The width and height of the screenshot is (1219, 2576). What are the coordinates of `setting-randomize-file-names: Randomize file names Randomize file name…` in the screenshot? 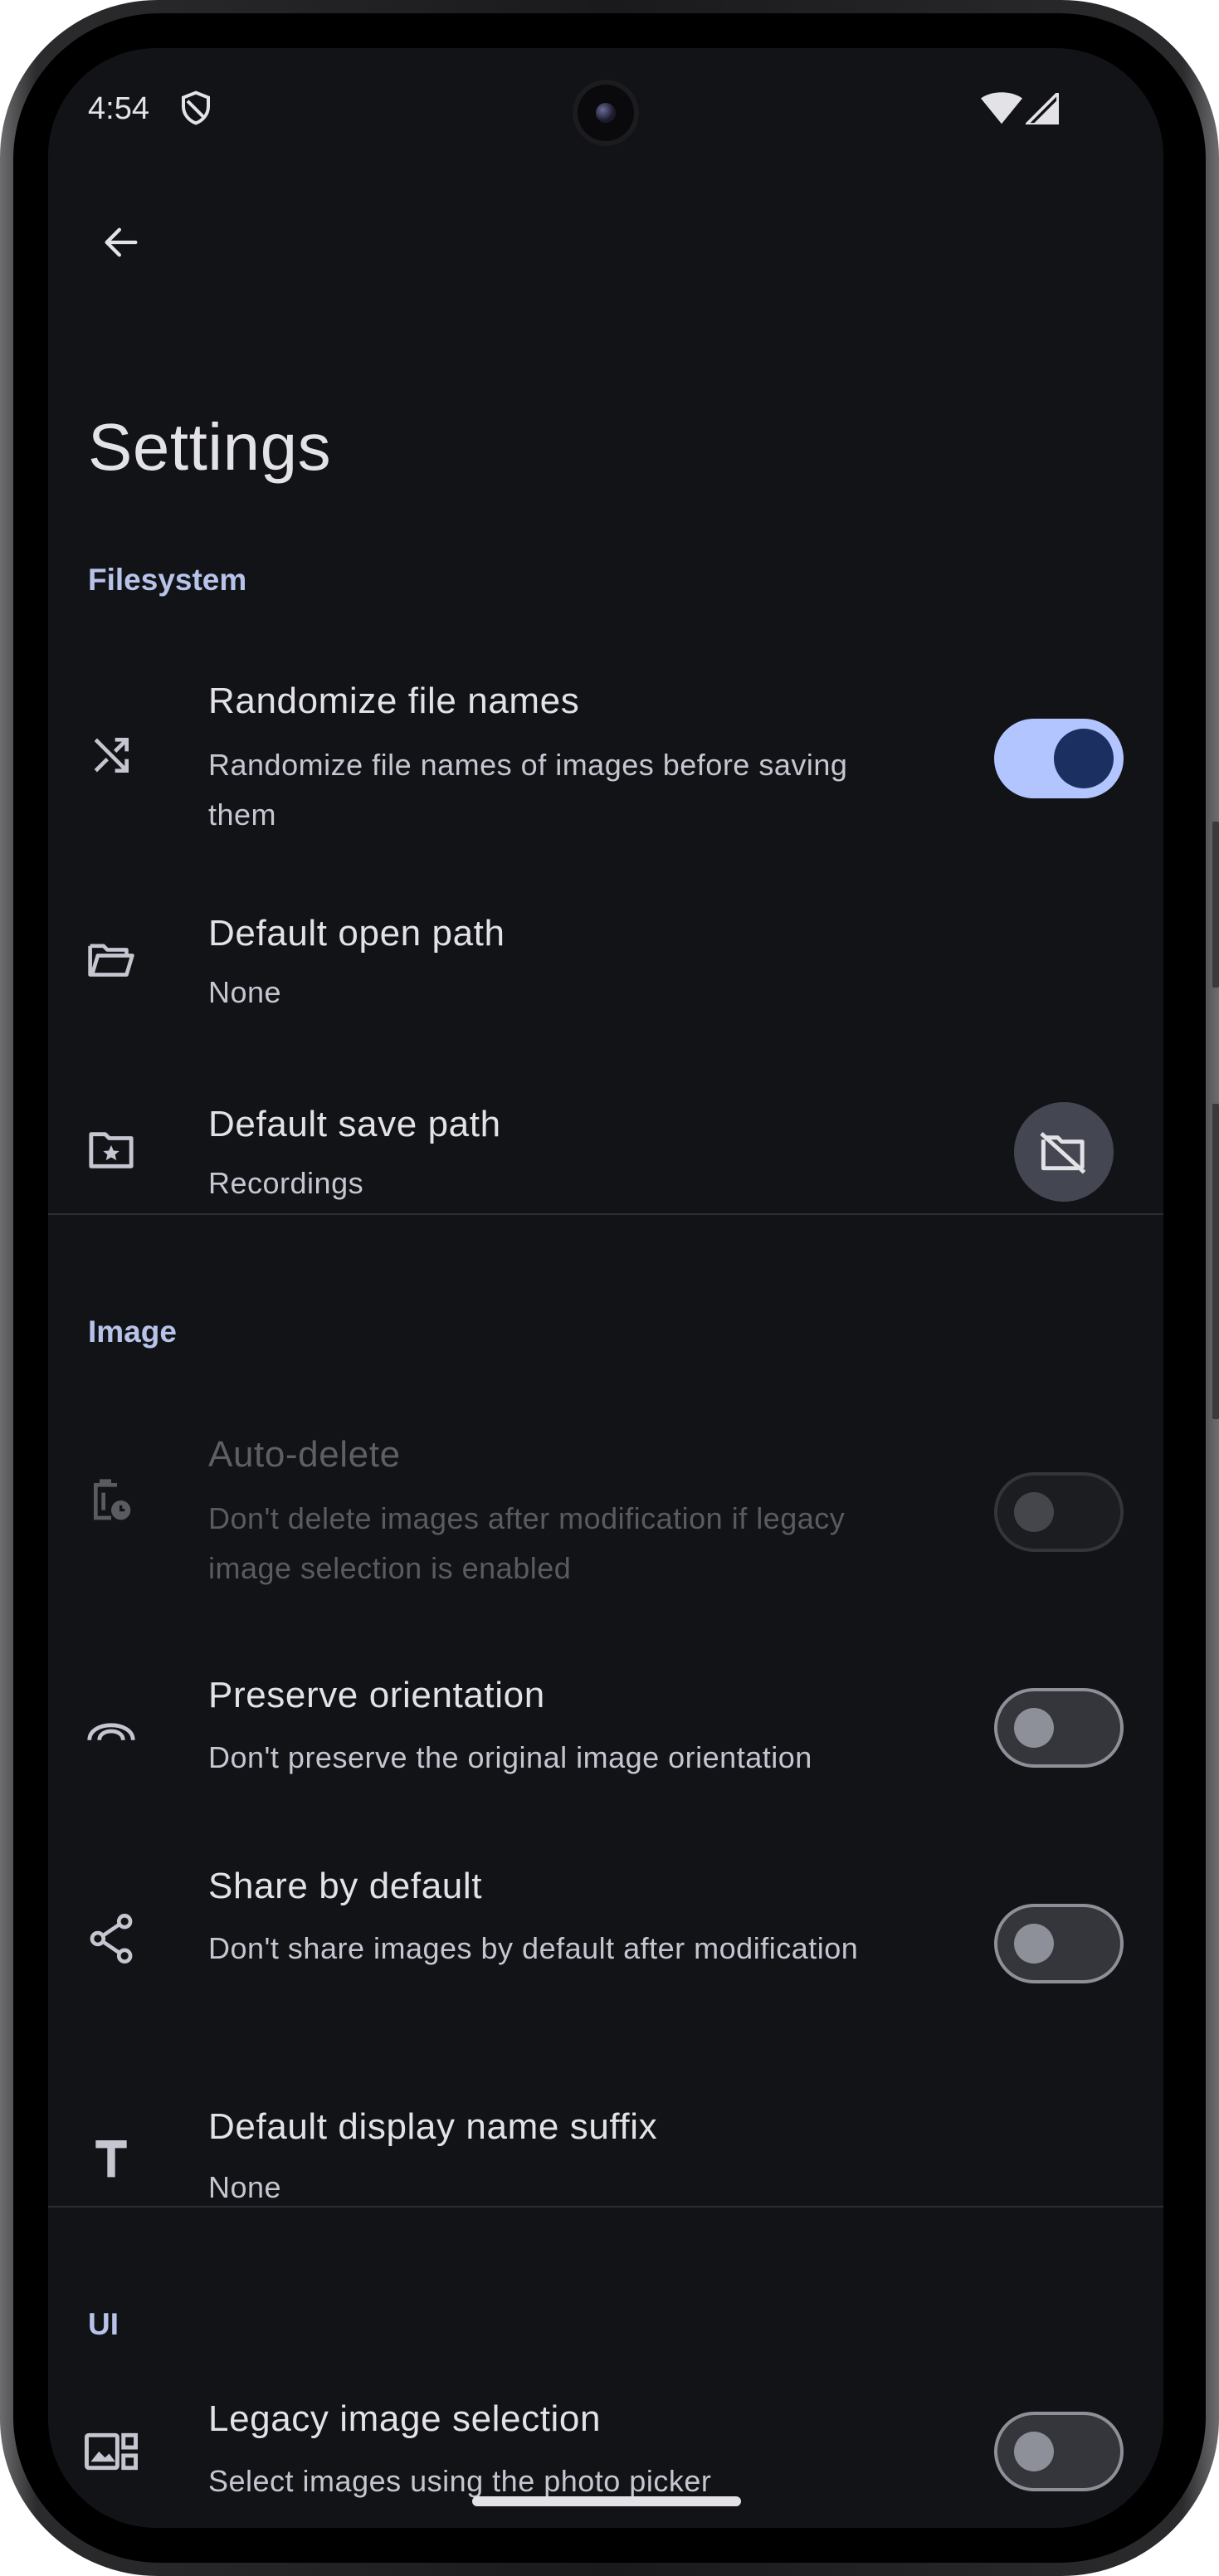 It's located at (606, 754).